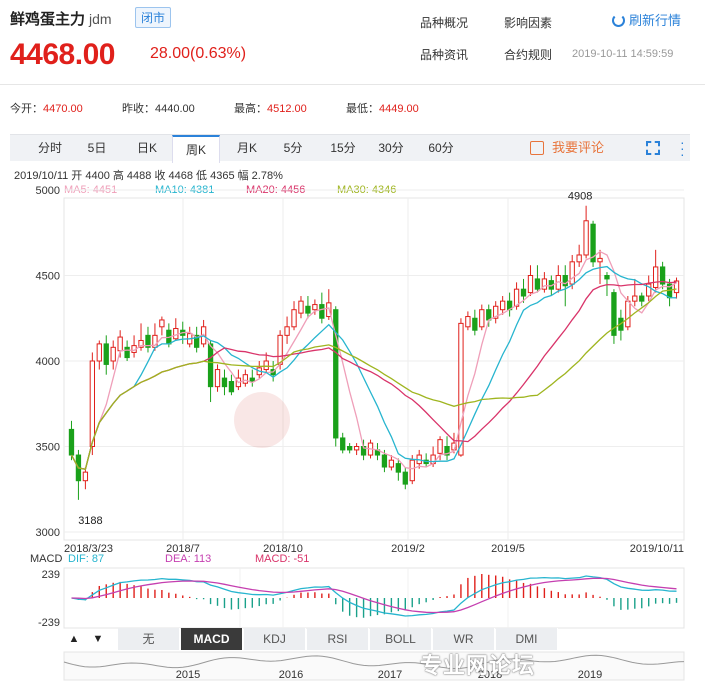 Image resolution: width=705 pixels, height=685 pixels. Describe the element at coordinates (74, 639) in the screenshot. I see `zoom-in-arrow: ▲` at that location.